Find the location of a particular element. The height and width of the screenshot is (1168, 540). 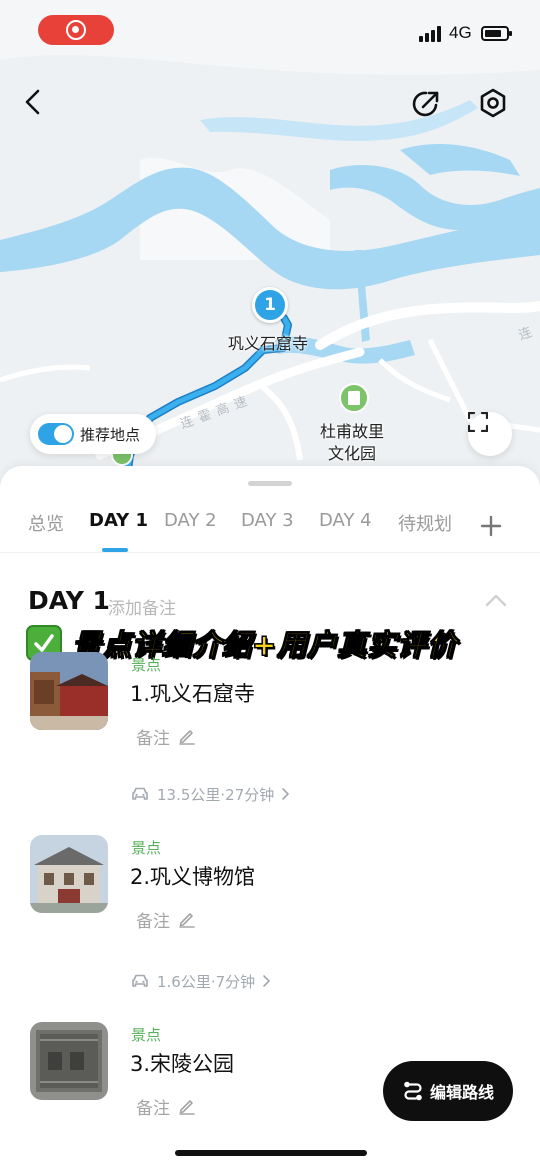

tab-unplanned: 待规划 is located at coordinates (425, 523).